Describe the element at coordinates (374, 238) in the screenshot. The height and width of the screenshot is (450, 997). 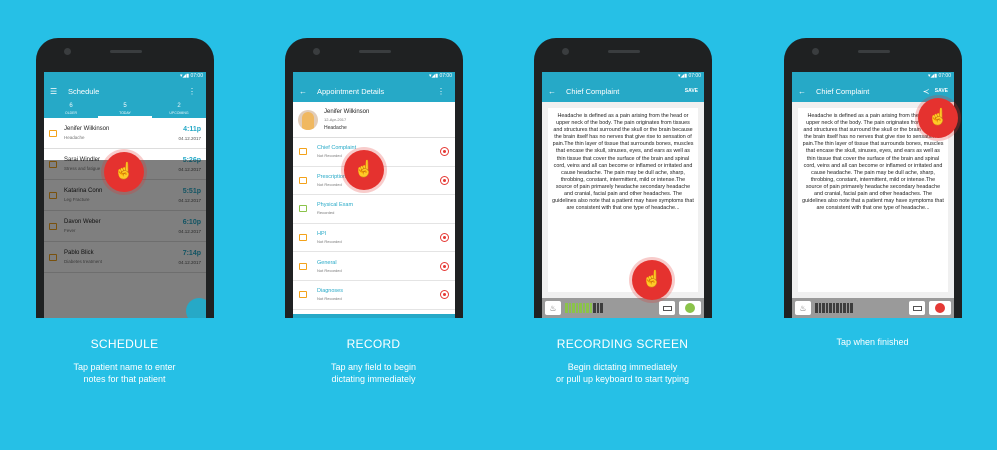
I see `field-hpi: HPI Not Recorded` at that location.